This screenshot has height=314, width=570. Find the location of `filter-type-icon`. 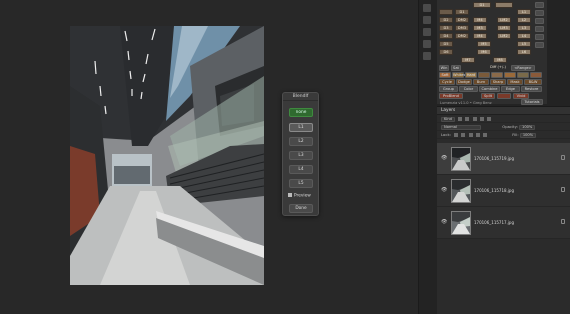

filter-type-icon is located at coordinates (474, 119).